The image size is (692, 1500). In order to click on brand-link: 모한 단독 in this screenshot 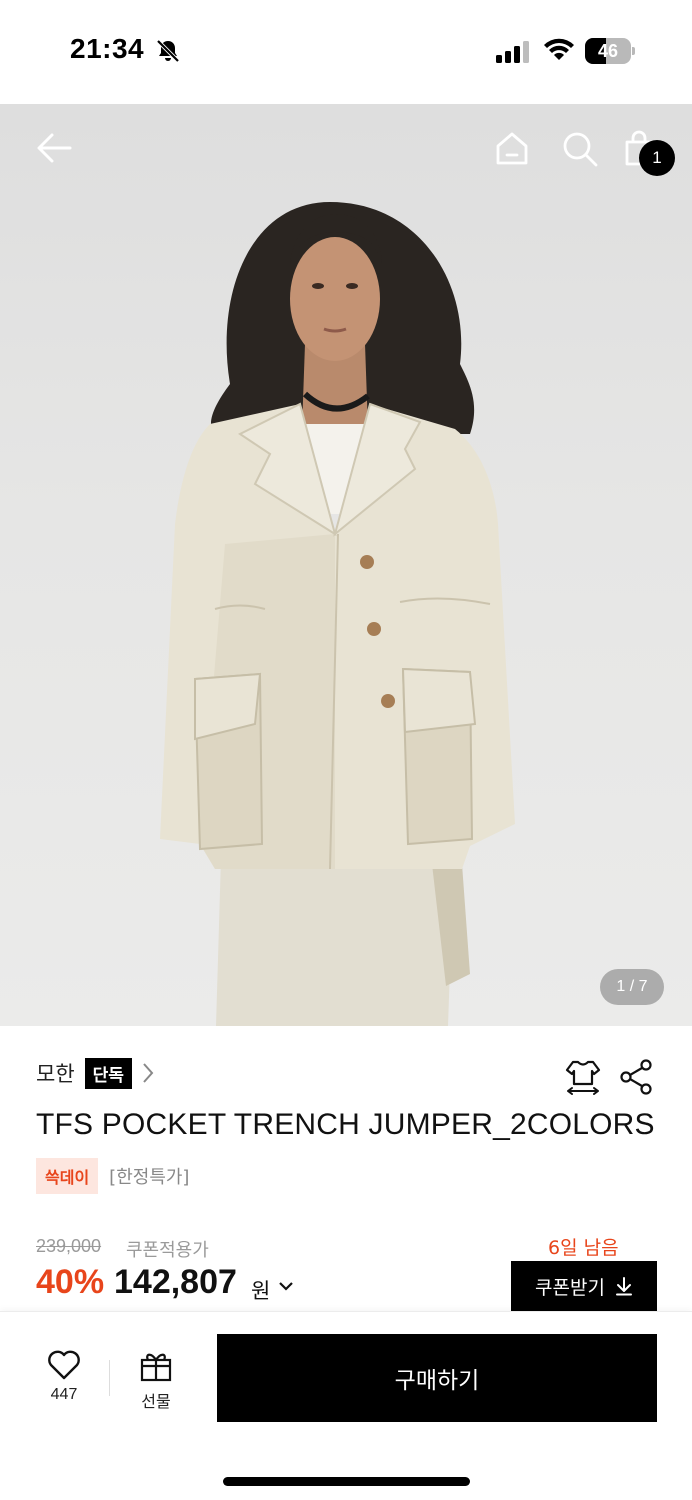, I will do `click(95, 1073)`.